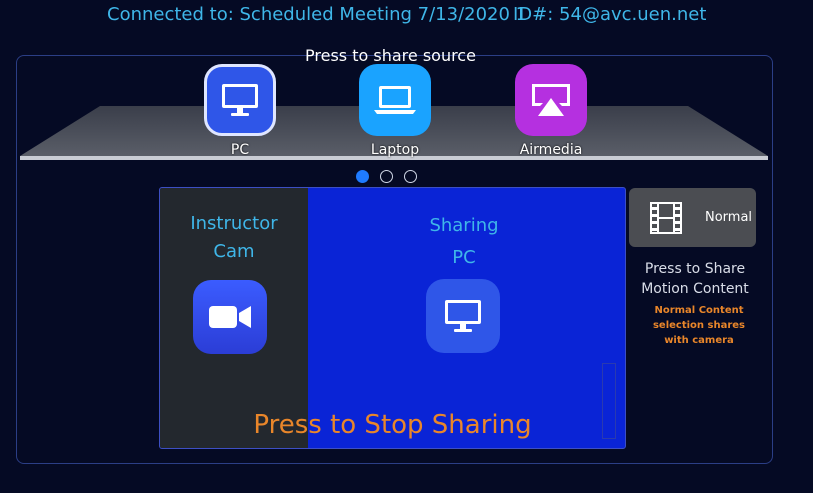 The height and width of the screenshot is (493, 813). Describe the element at coordinates (464, 242) in the screenshot. I see `sharing-status-label: Sharing PC` at that location.